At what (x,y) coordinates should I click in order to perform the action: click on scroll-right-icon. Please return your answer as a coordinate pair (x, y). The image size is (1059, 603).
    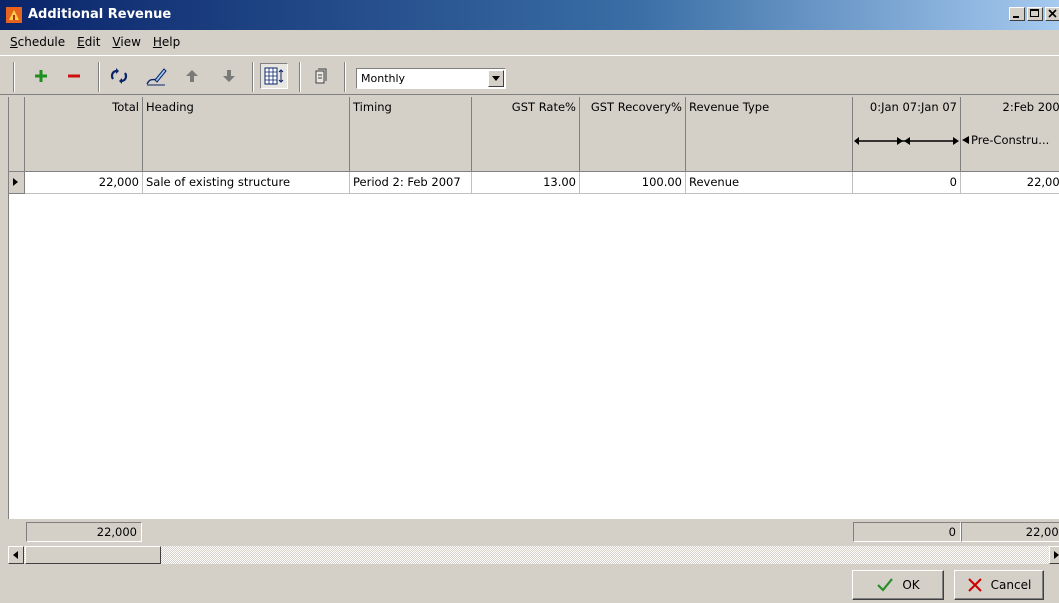
    Looking at the image, I should click on (1056, 555).